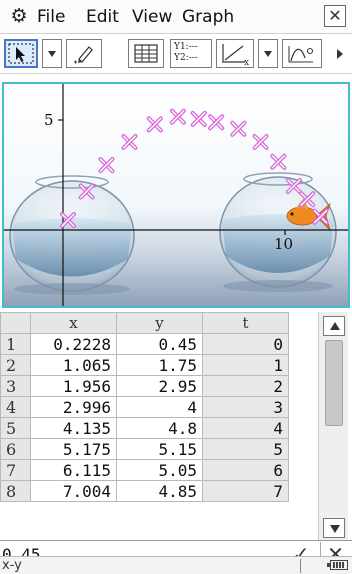 This screenshot has width=352, height=574. I want to click on table-corner, so click(15, 323).